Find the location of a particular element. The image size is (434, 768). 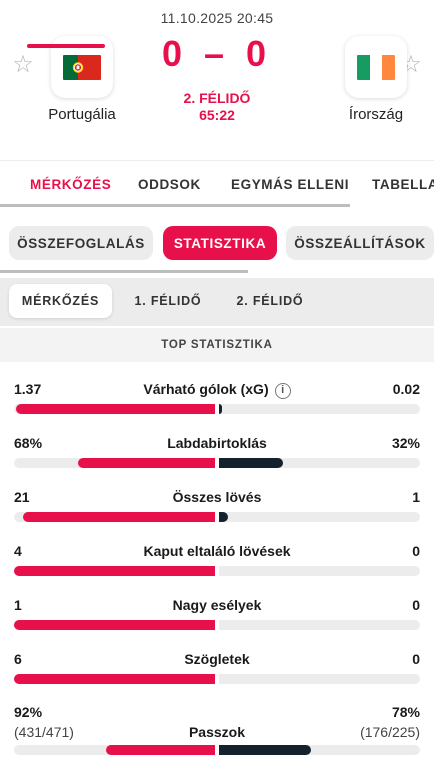

period-tab-match: MÉRKŐZÉS is located at coordinates (60, 301).